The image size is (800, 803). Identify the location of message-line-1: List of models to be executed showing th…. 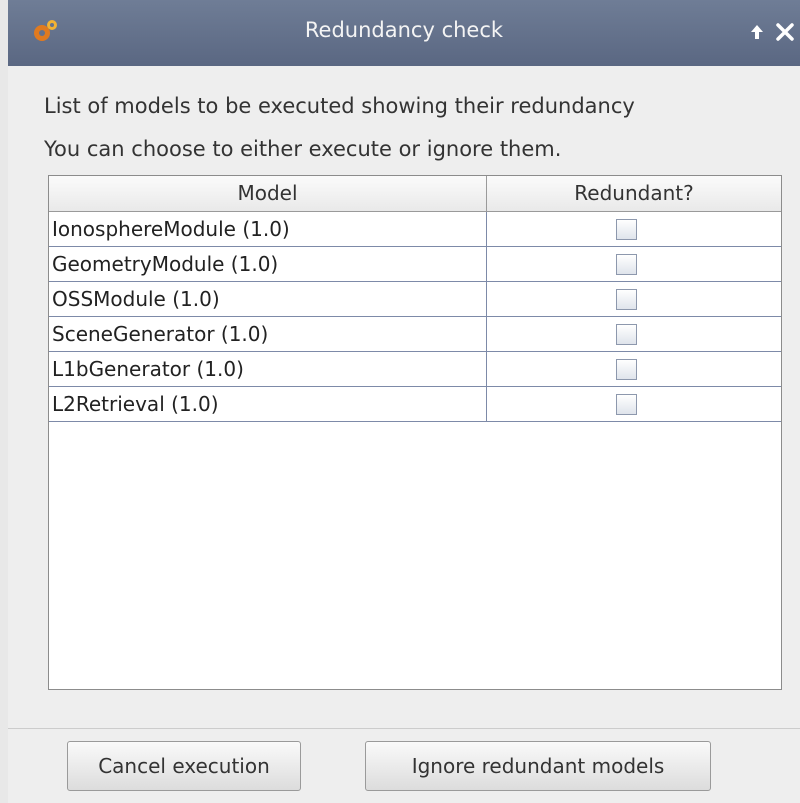
(339, 106).